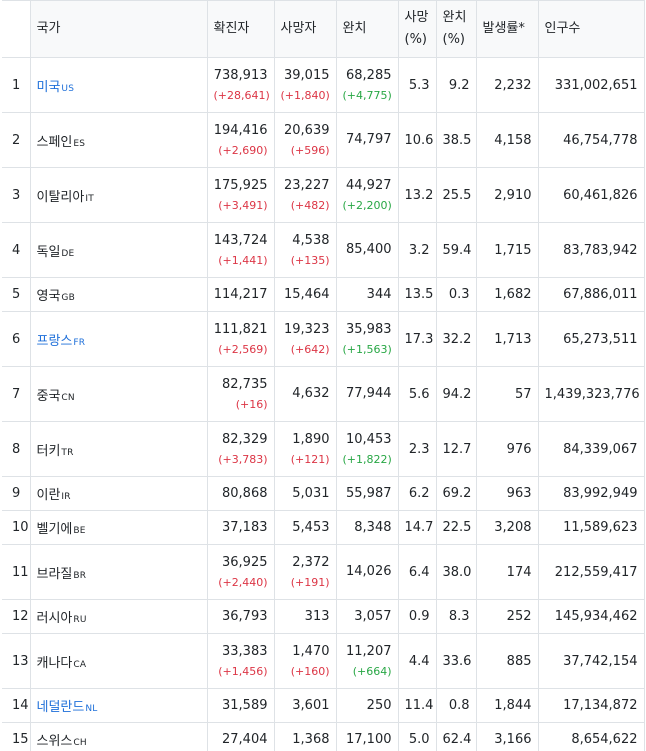  What do you see at coordinates (456, 29) in the screenshot?
I see `header-recovery-rate: 완치 (%)` at bounding box center [456, 29].